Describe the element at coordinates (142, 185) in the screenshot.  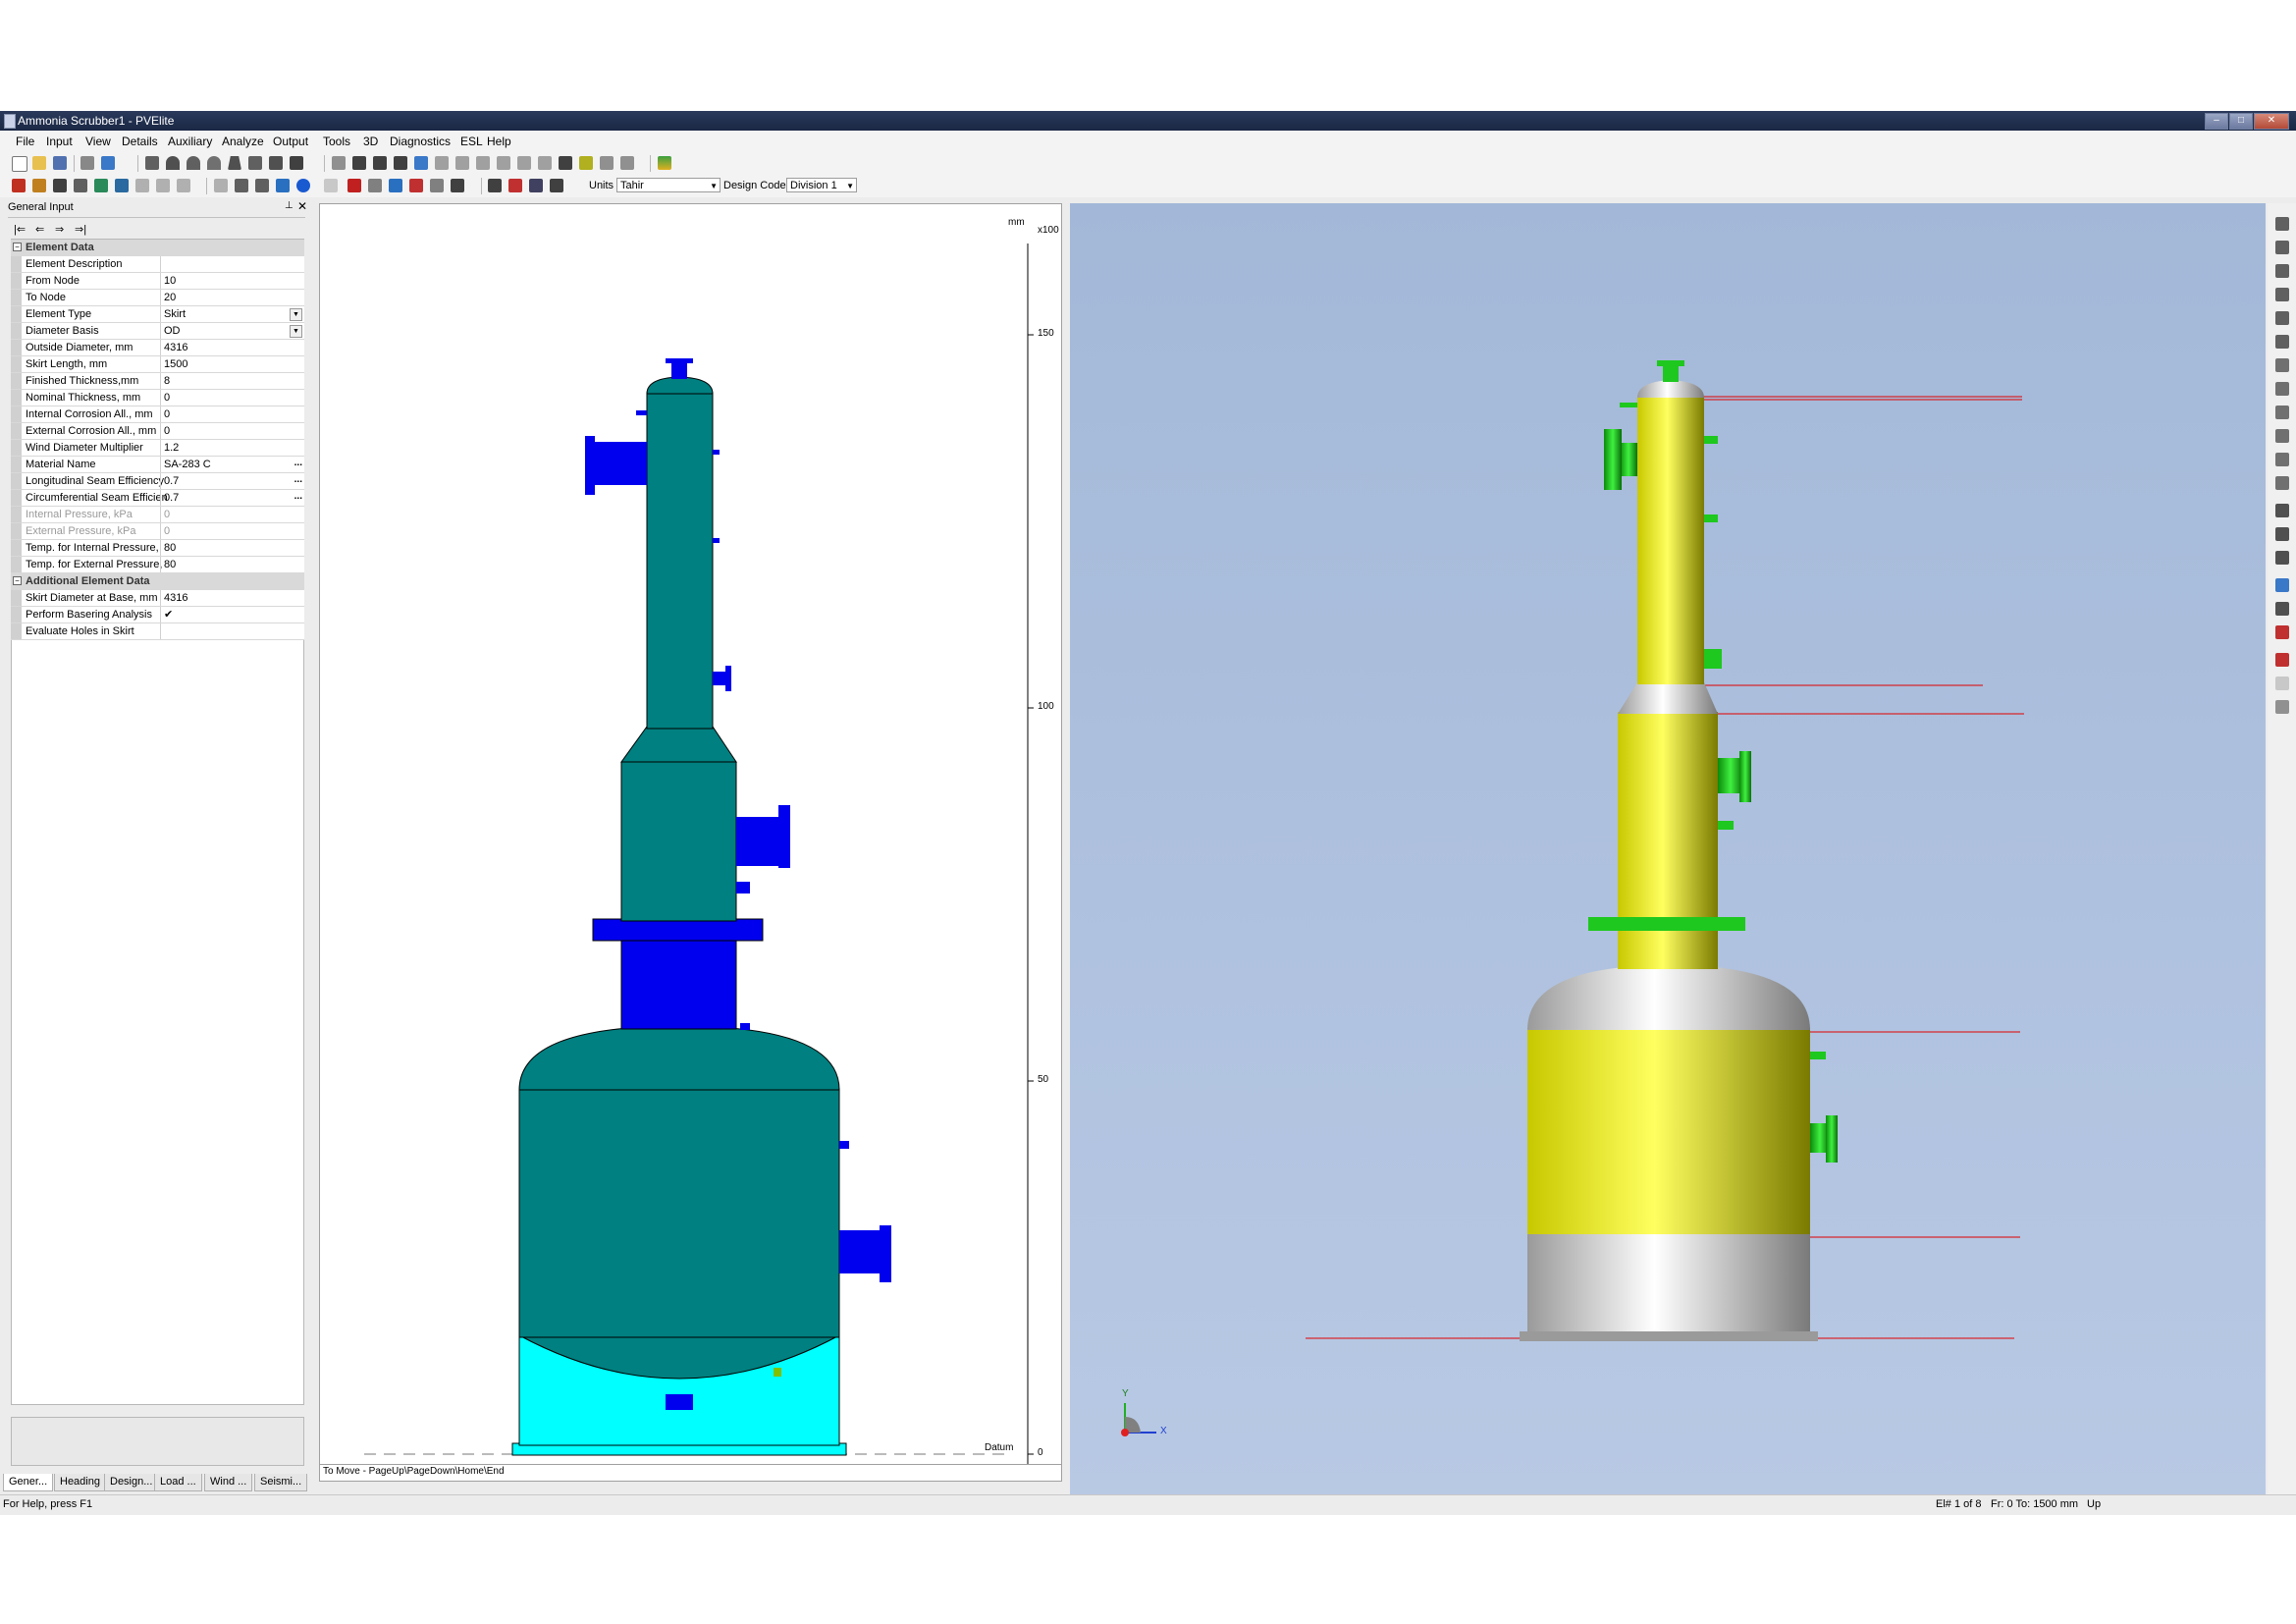
I see `clip-icon` at that location.